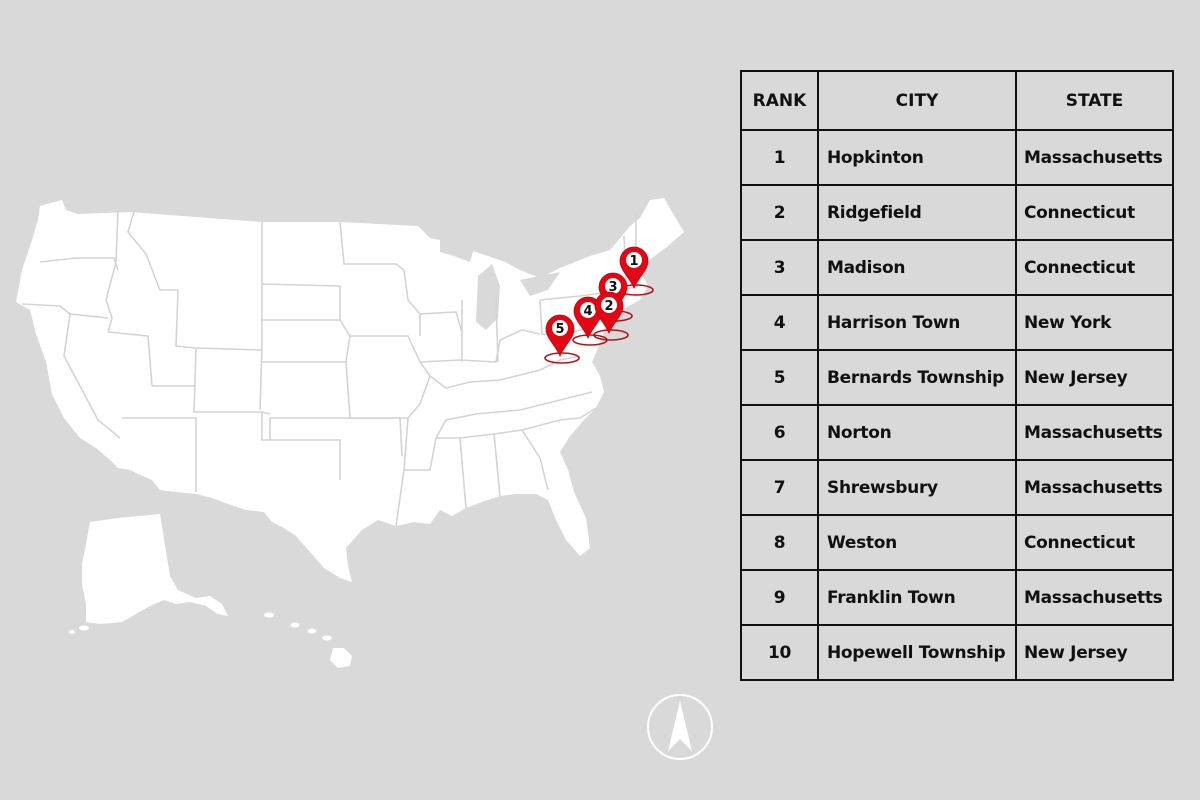 Image resolution: width=1200 pixels, height=800 pixels. I want to click on city-cell: Hopewell Township, so click(917, 652).